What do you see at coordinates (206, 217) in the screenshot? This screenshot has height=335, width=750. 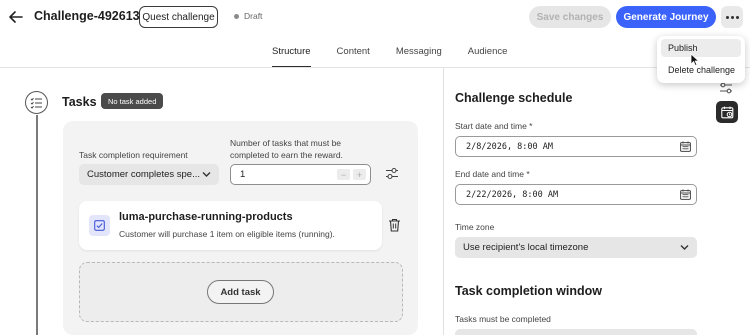 I see `task-card-title: luma-purchase-running-products` at bounding box center [206, 217].